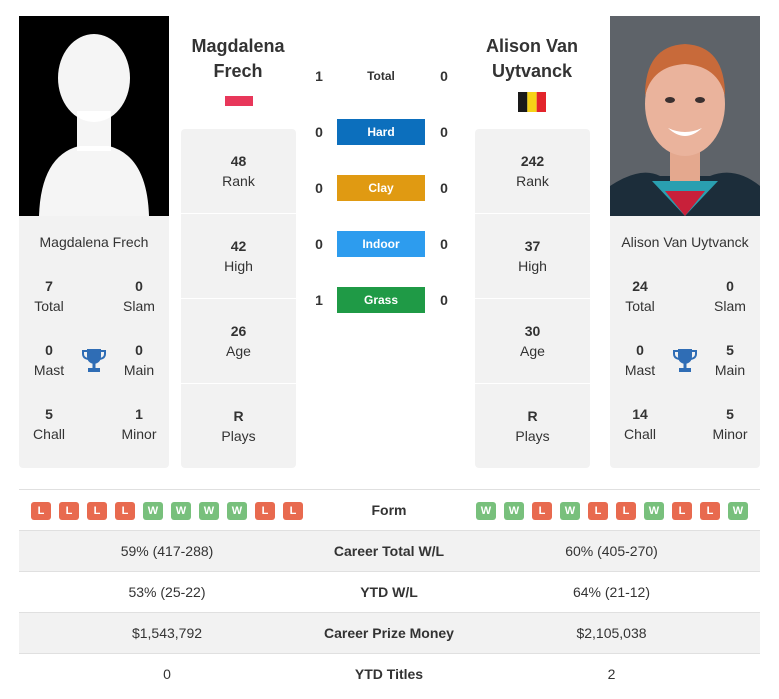  What do you see at coordinates (730, 296) in the screenshot?
I see `player2-slam-titles: 0 Slam` at bounding box center [730, 296].